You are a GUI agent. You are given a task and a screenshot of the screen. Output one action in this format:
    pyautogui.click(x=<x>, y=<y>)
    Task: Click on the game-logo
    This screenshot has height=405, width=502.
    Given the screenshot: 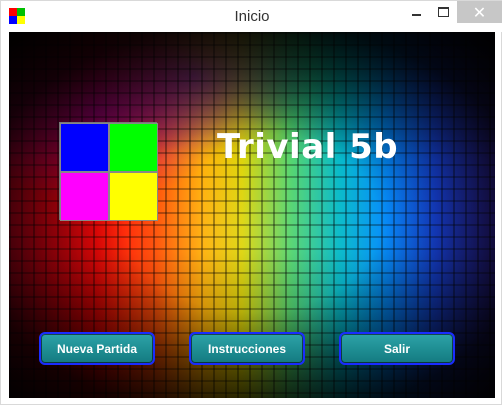 What is the action you would take?
    pyautogui.click(x=108, y=171)
    